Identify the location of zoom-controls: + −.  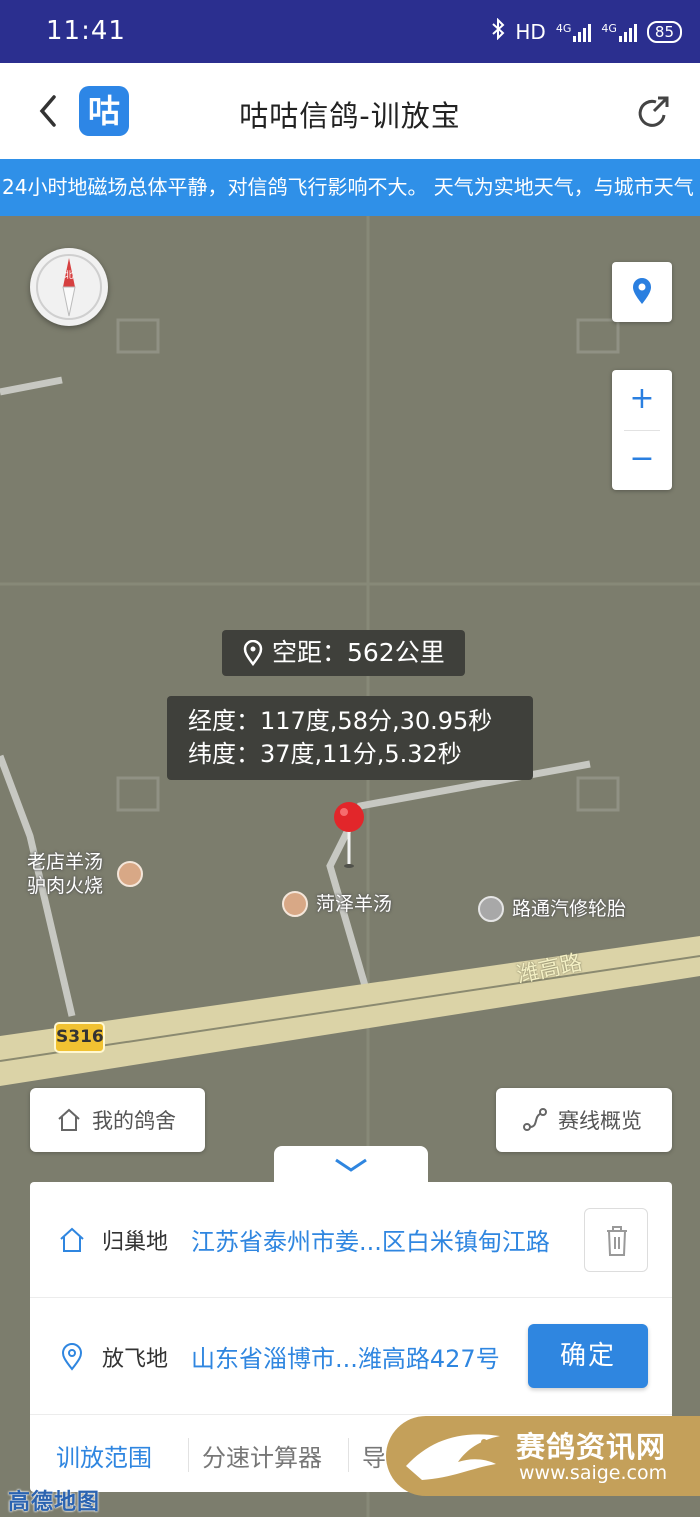
(642, 430).